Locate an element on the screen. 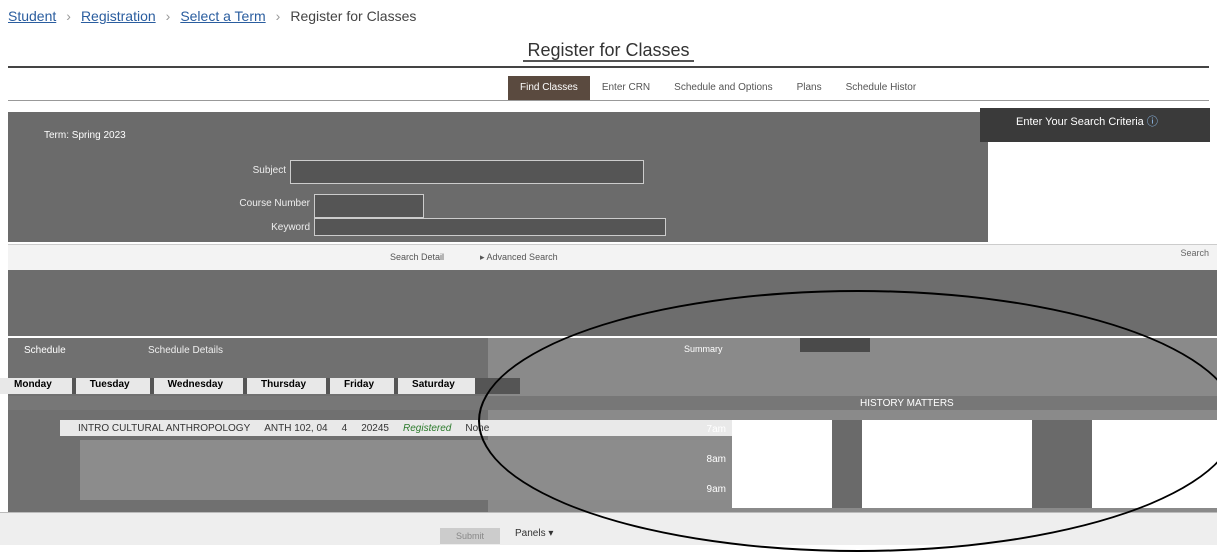  results-panel is located at coordinates (612, 303).